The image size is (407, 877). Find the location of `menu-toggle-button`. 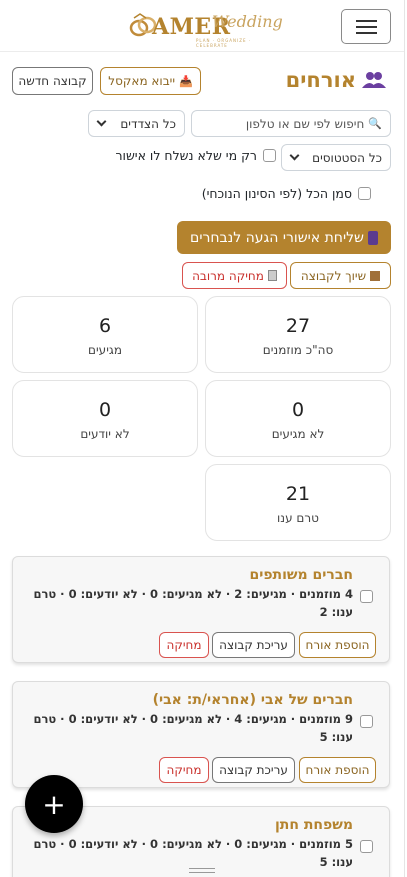

menu-toggle-button is located at coordinates (366, 26).